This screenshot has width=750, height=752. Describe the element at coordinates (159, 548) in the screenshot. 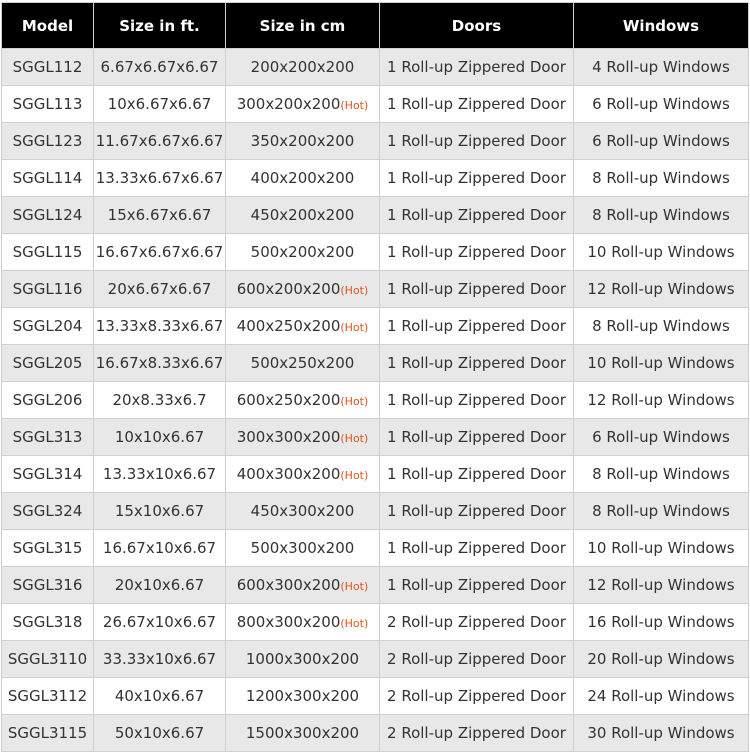

I see `size-ft-cell-text: 16.67x10x6.67` at that location.